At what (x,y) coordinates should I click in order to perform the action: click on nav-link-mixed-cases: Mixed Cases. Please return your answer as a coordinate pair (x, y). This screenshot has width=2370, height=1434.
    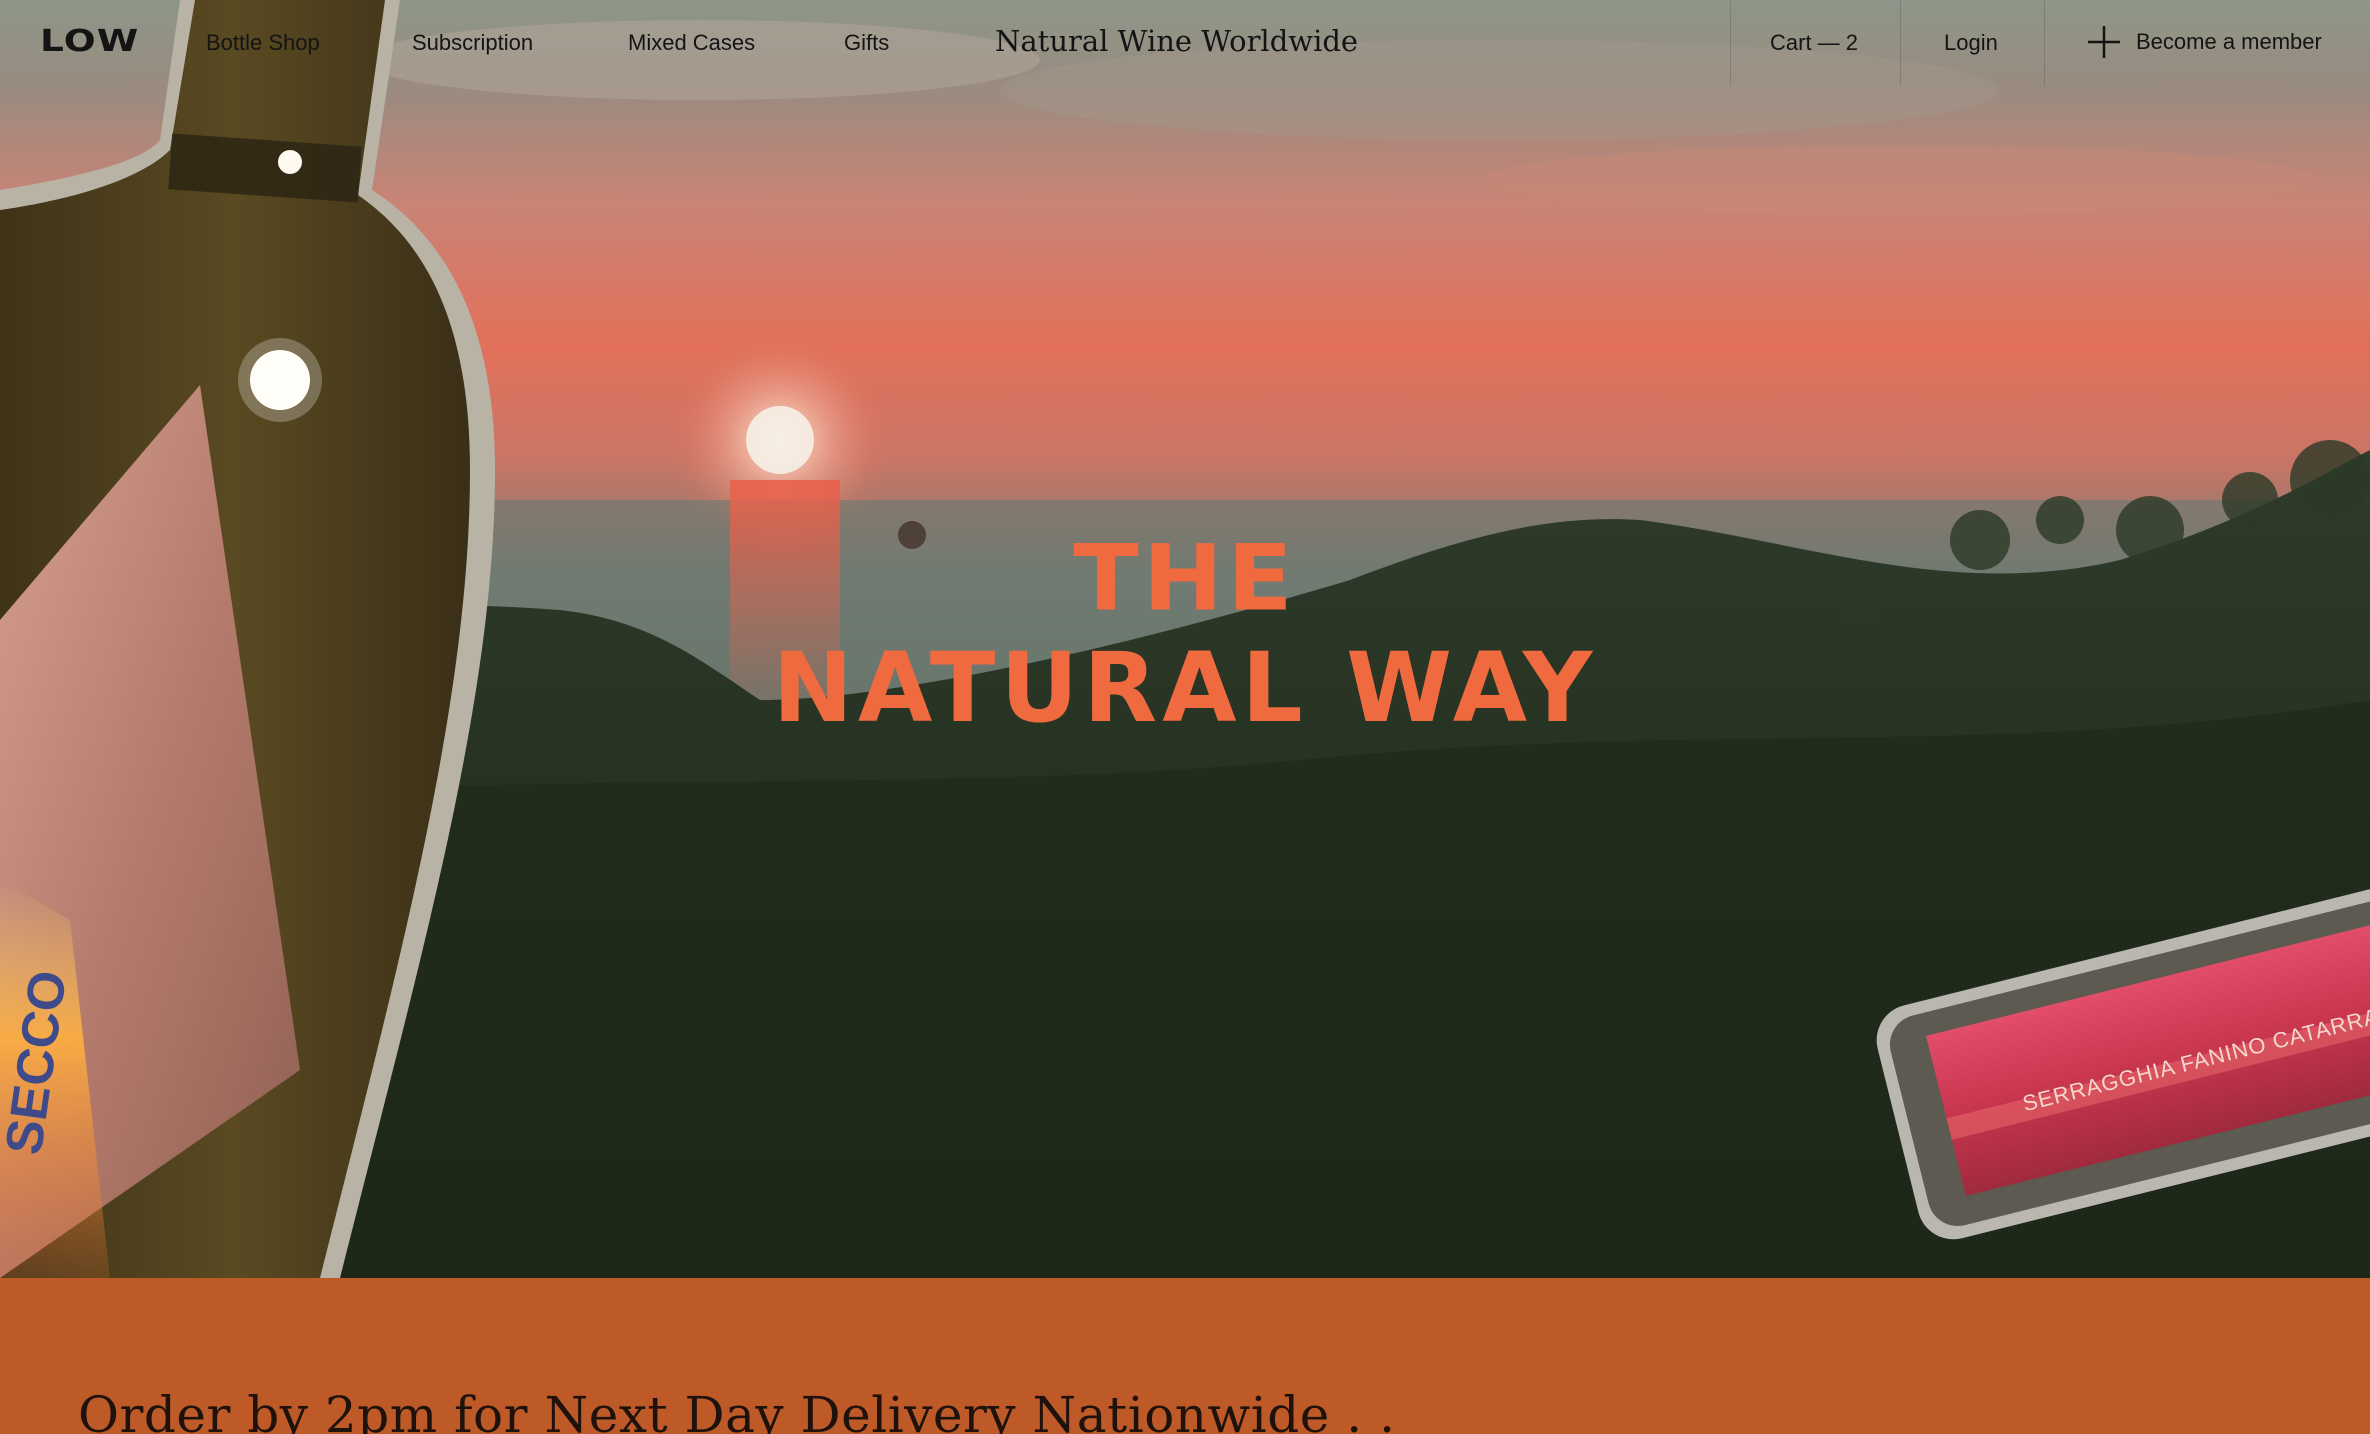
    Looking at the image, I should click on (691, 43).